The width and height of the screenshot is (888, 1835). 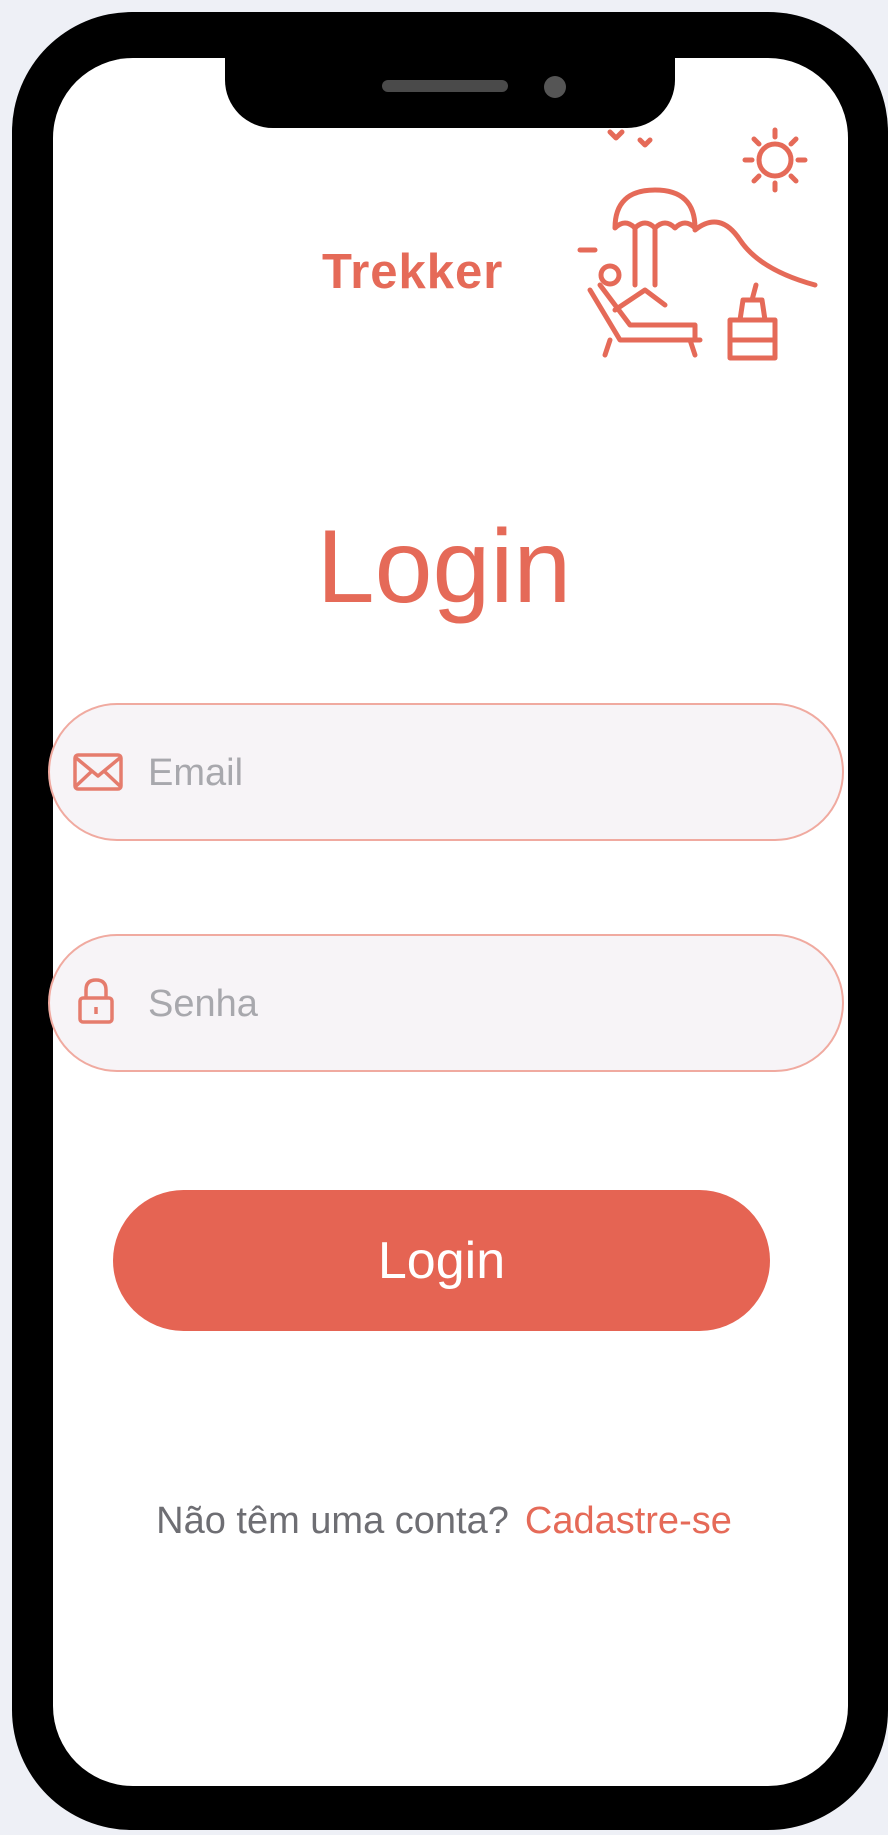 What do you see at coordinates (441, 1260) in the screenshot?
I see `login-button: Login` at bounding box center [441, 1260].